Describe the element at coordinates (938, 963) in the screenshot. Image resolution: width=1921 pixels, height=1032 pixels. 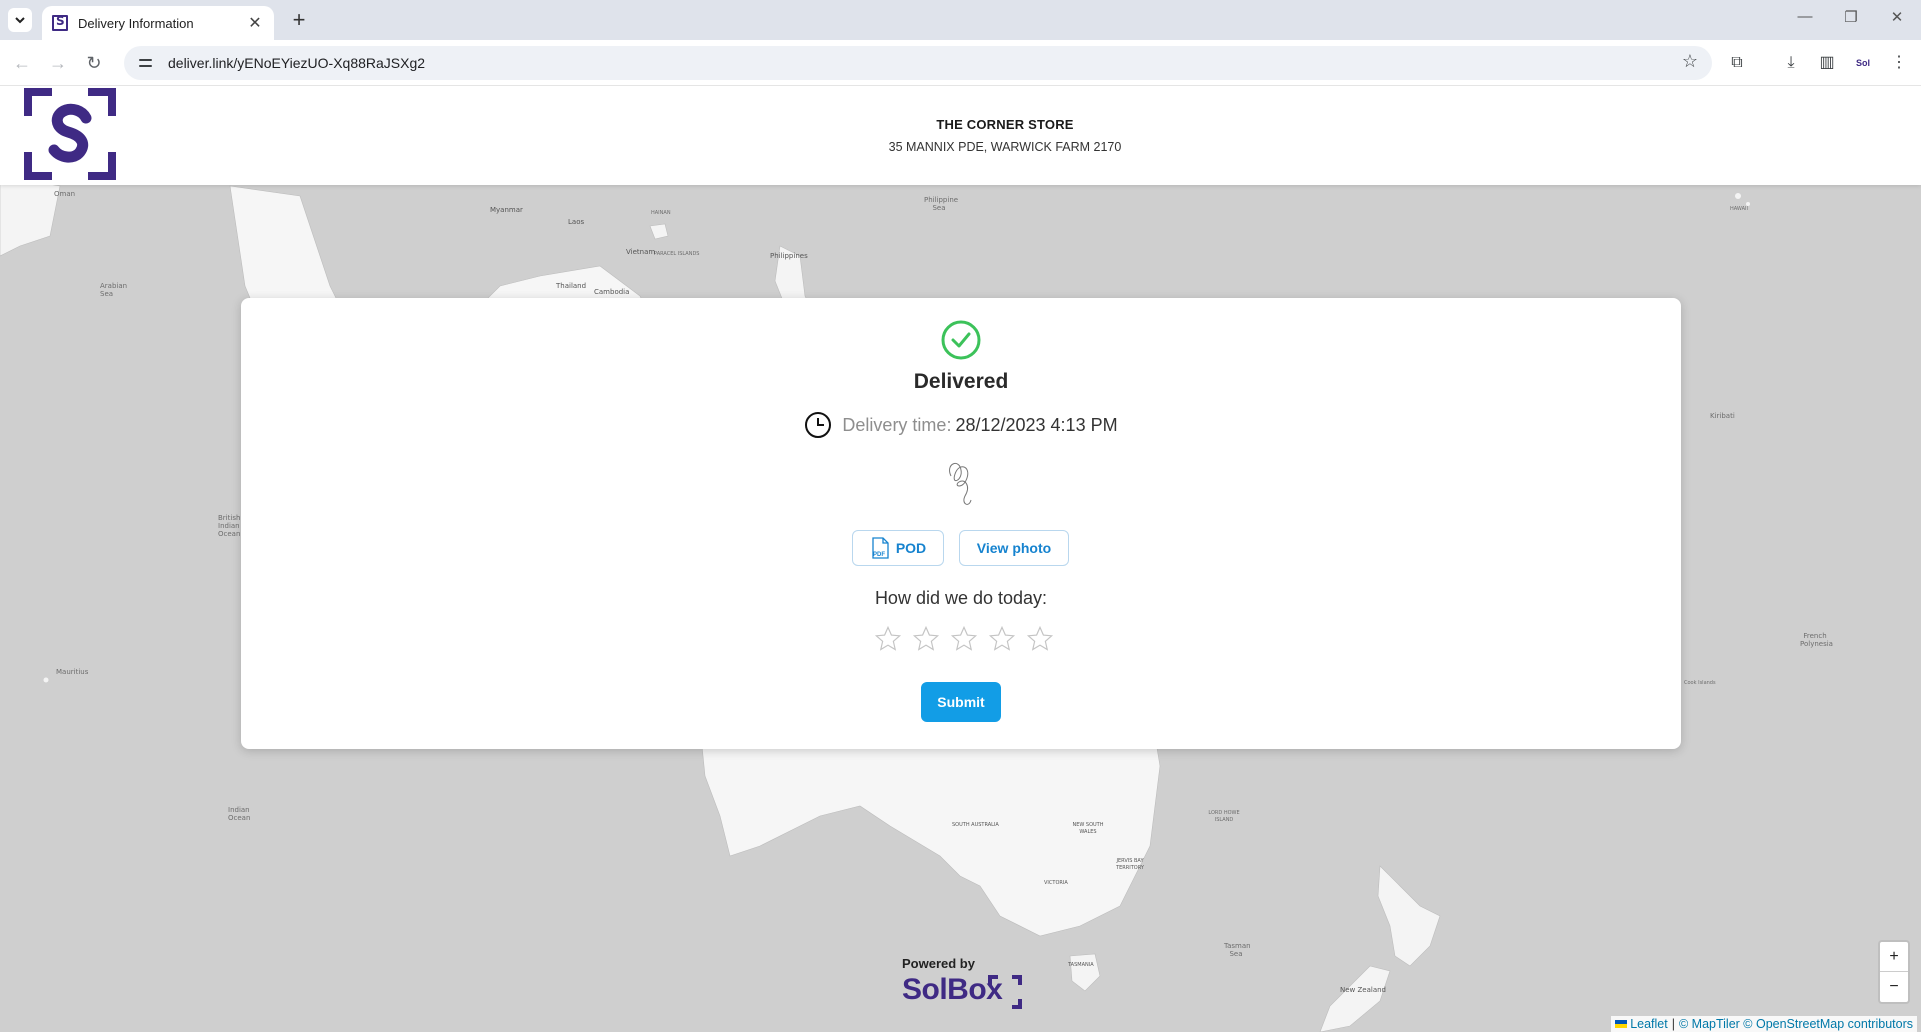
I see `powered-by-text: Powered by` at that location.